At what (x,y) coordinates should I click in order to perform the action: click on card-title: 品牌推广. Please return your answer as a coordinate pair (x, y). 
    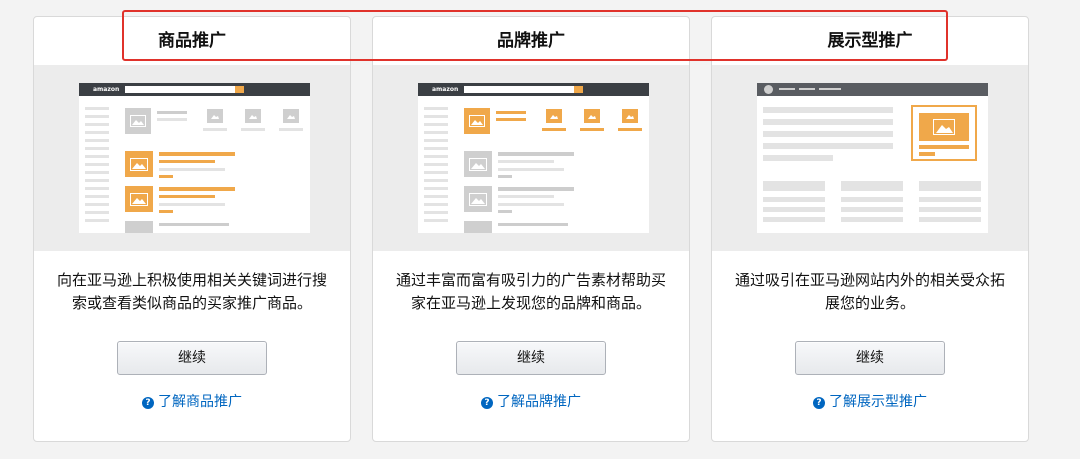
    Looking at the image, I should click on (531, 41).